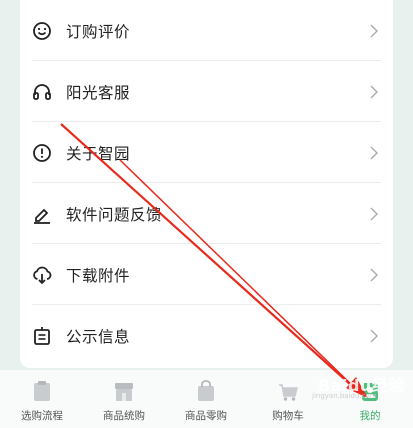 This screenshot has width=413, height=428. I want to click on smile-icon, so click(42, 31).